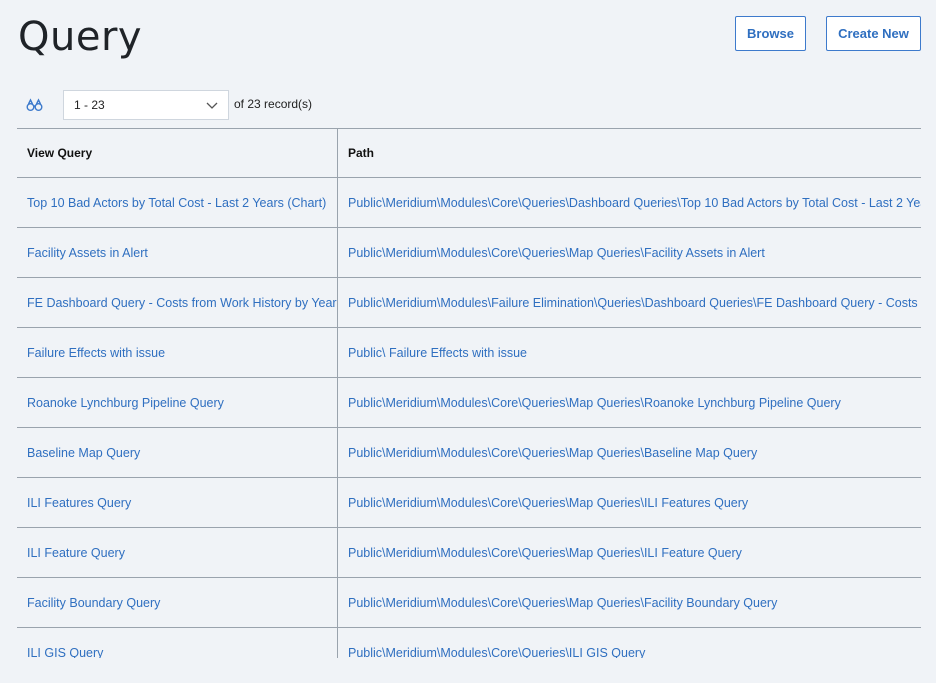 The image size is (936, 683). I want to click on browse-button: Browse, so click(770, 33).